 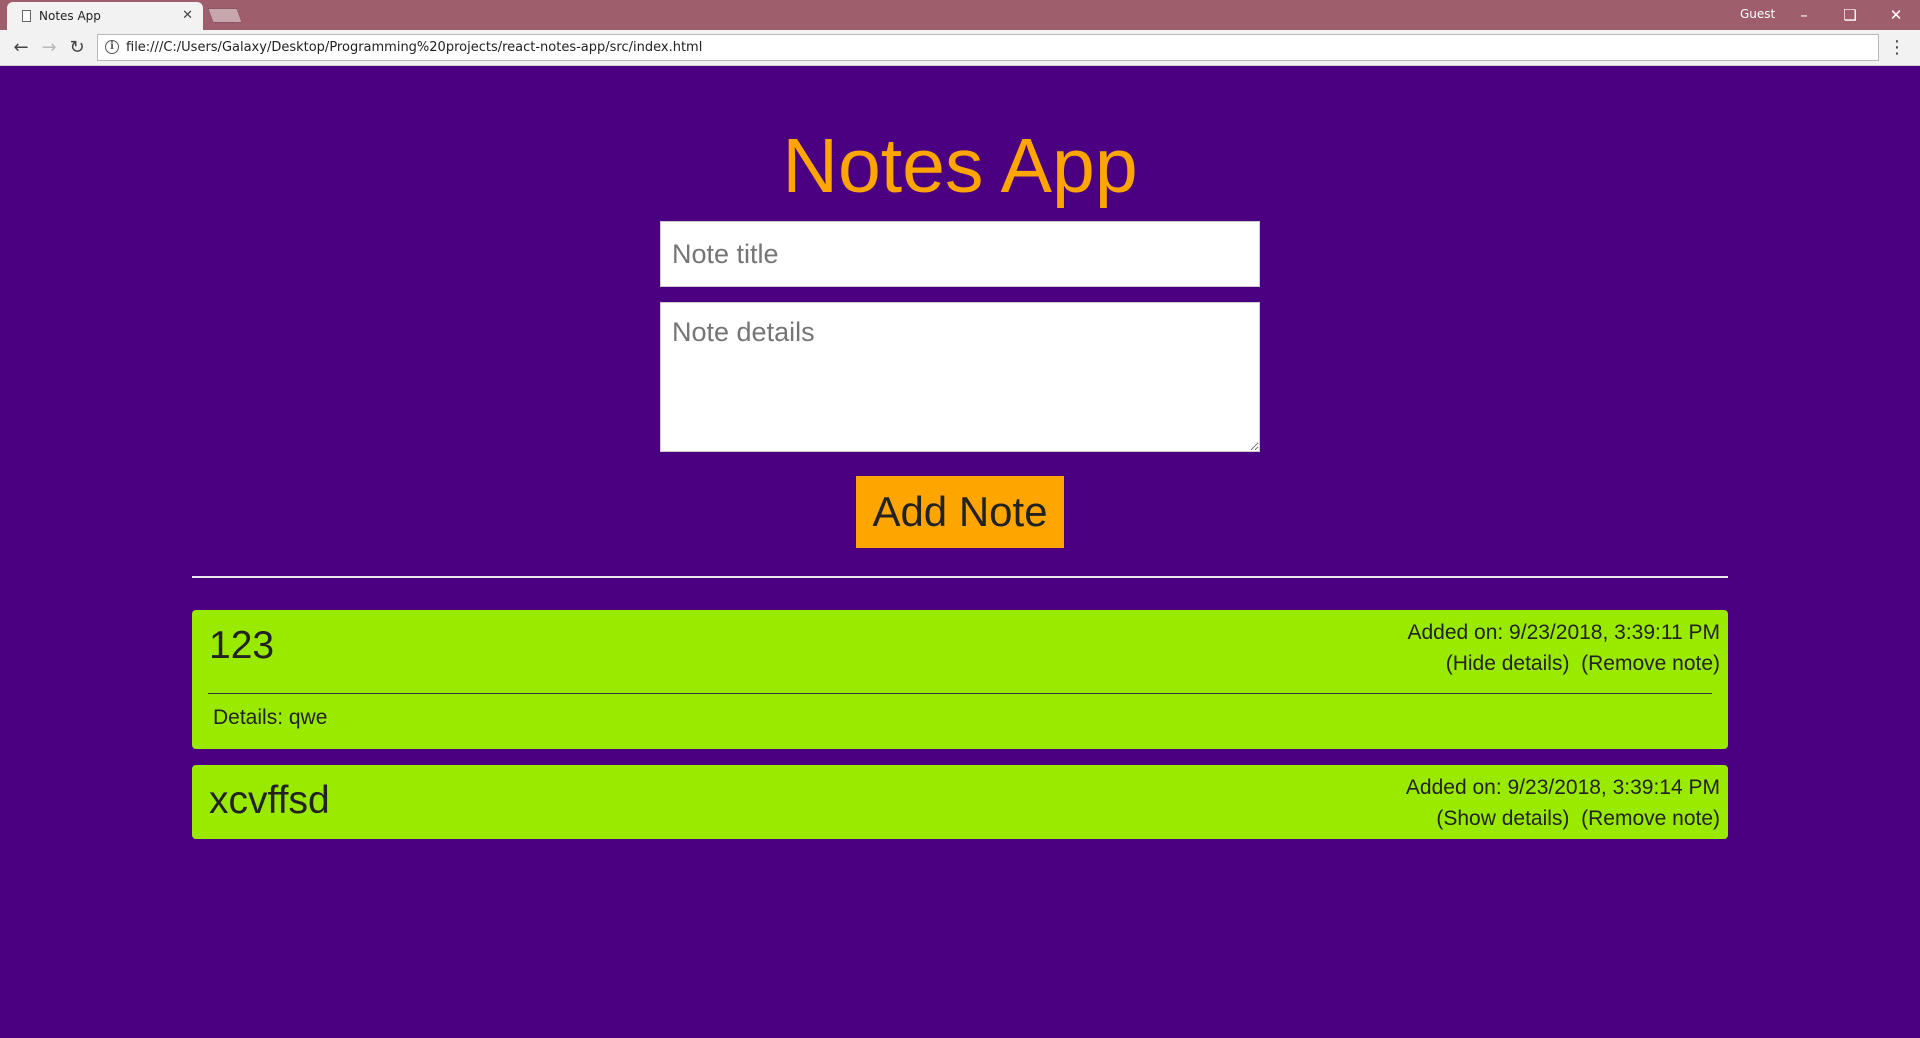 What do you see at coordinates (105, 16) in the screenshot?
I see `browser-tab: Notes App ✕` at bounding box center [105, 16].